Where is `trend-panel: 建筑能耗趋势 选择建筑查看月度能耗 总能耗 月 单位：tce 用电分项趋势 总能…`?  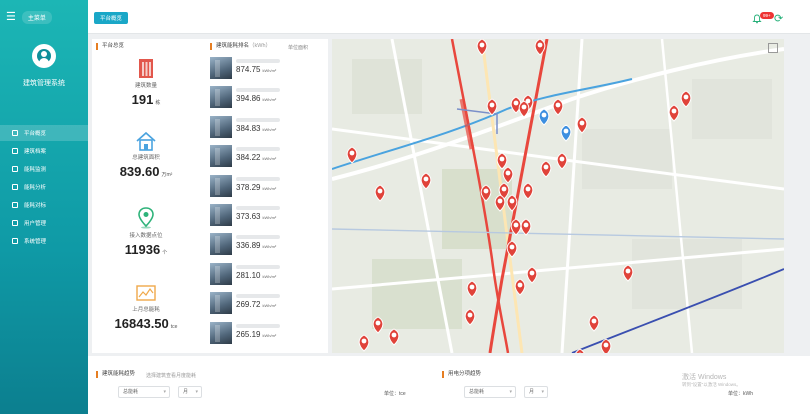 trend-panel: 建筑能耗趋势 选择建筑查看月度能耗 总能耗 月 单位：tce 用电分项趋势 总能… is located at coordinates (449, 385).